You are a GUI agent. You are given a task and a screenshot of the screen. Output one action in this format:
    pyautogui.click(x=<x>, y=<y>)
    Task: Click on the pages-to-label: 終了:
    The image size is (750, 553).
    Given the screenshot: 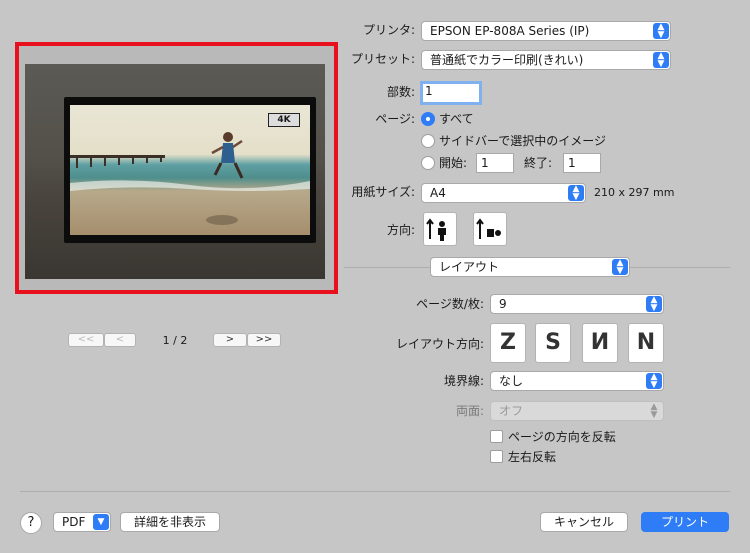 What is the action you would take?
    pyautogui.click(x=538, y=163)
    